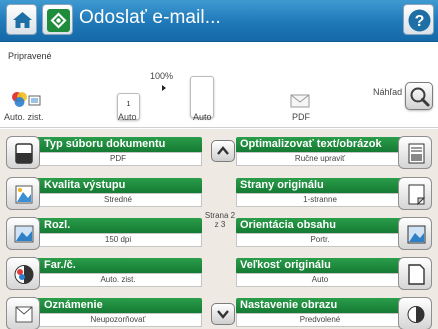 The height and width of the screenshot is (329, 438). What do you see at coordinates (118, 305) in the screenshot?
I see `option-label: Oznámenie` at bounding box center [118, 305].